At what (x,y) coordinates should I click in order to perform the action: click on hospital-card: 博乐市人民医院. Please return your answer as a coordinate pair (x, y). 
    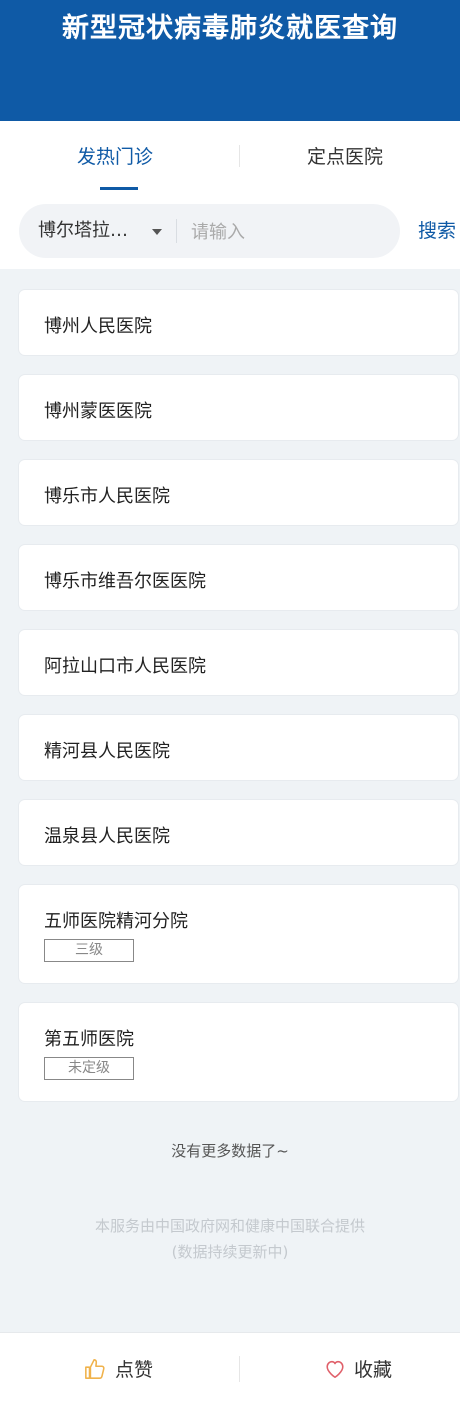
    Looking at the image, I should click on (238, 492).